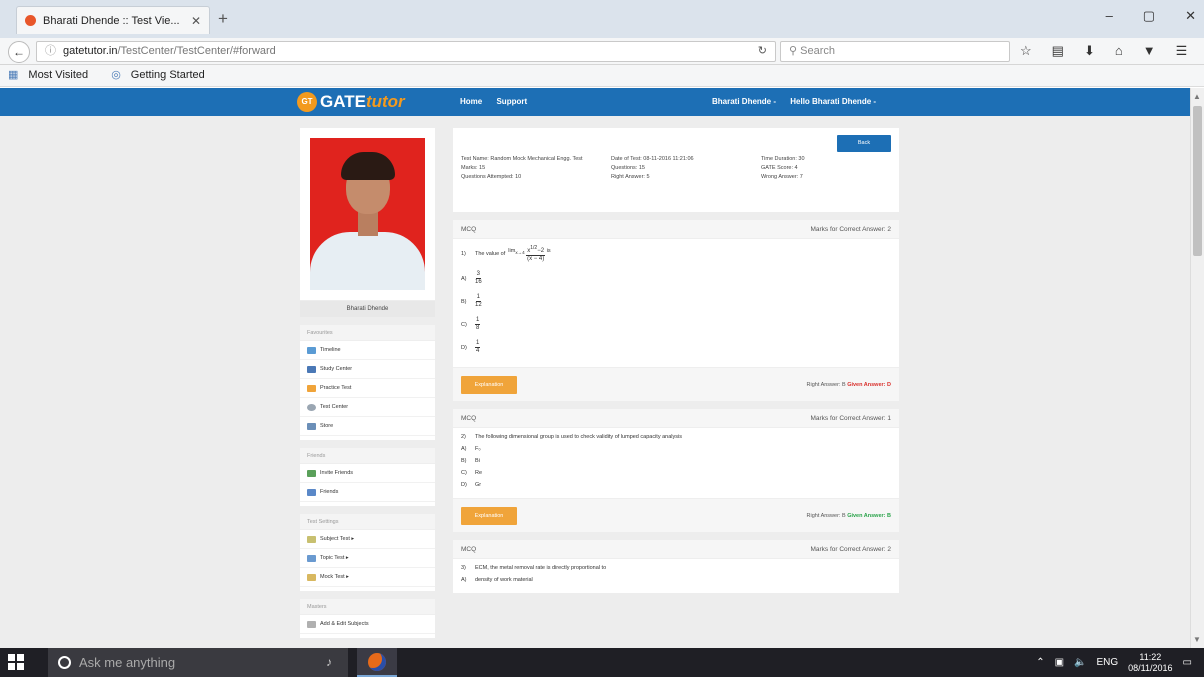 The height and width of the screenshot is (677, 1204). What do you see at coordinates (895, 51) in the screenshot?
I see `search-input: ⚲ Search` at bounding box center [895, 51].